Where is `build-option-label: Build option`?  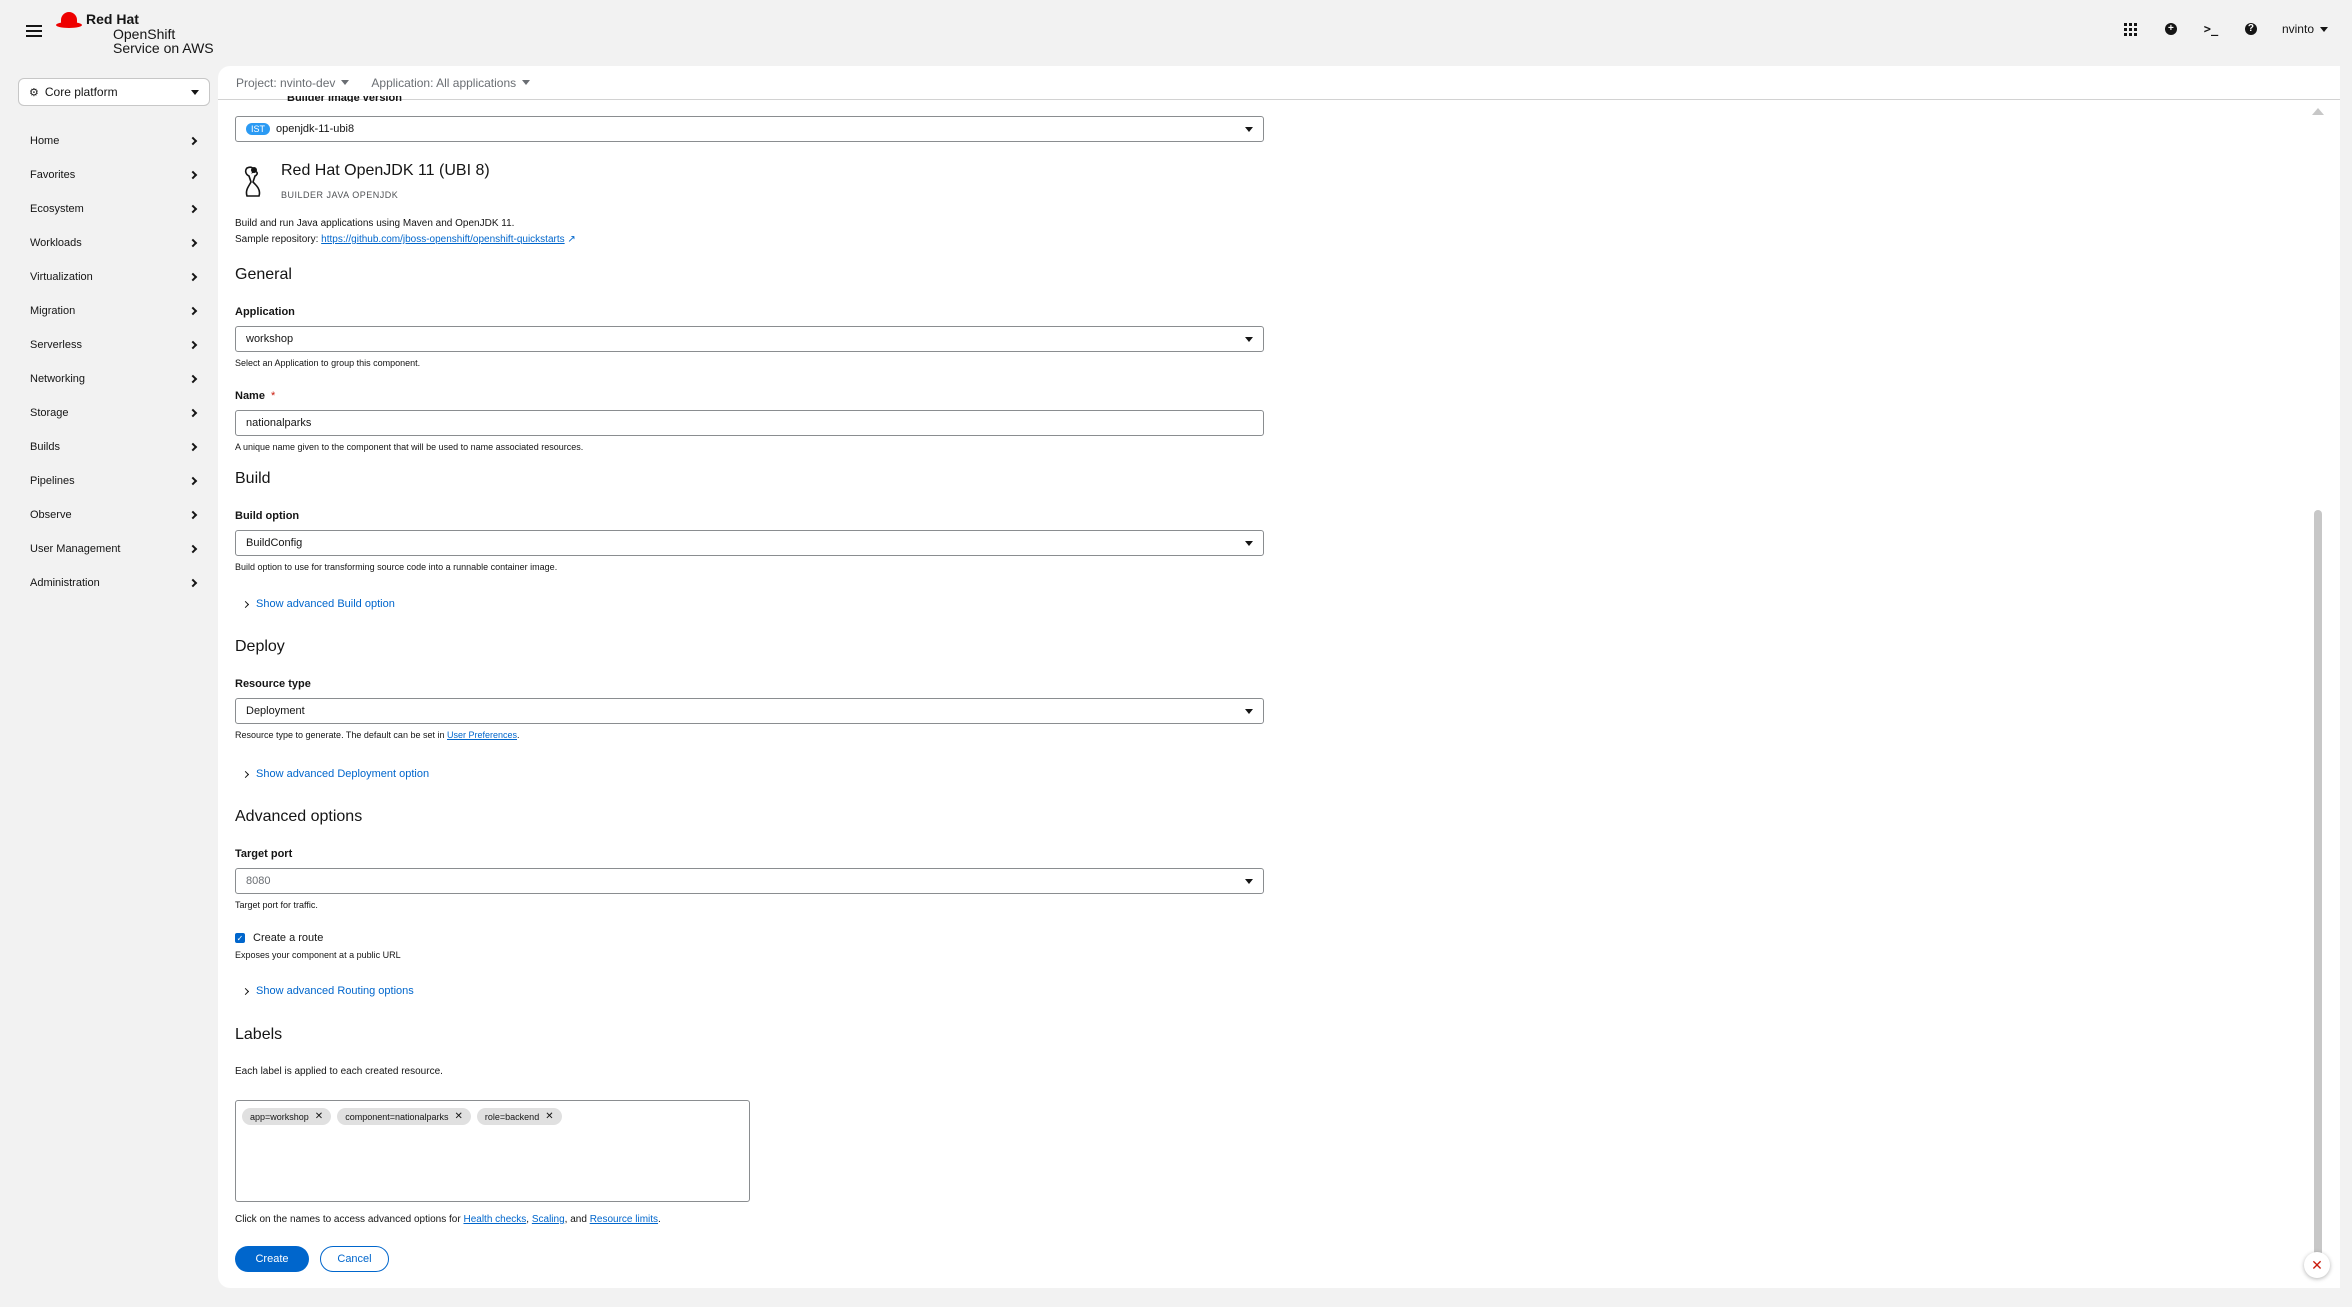 build-option-label: Build option is located at coordinates (267, 516).